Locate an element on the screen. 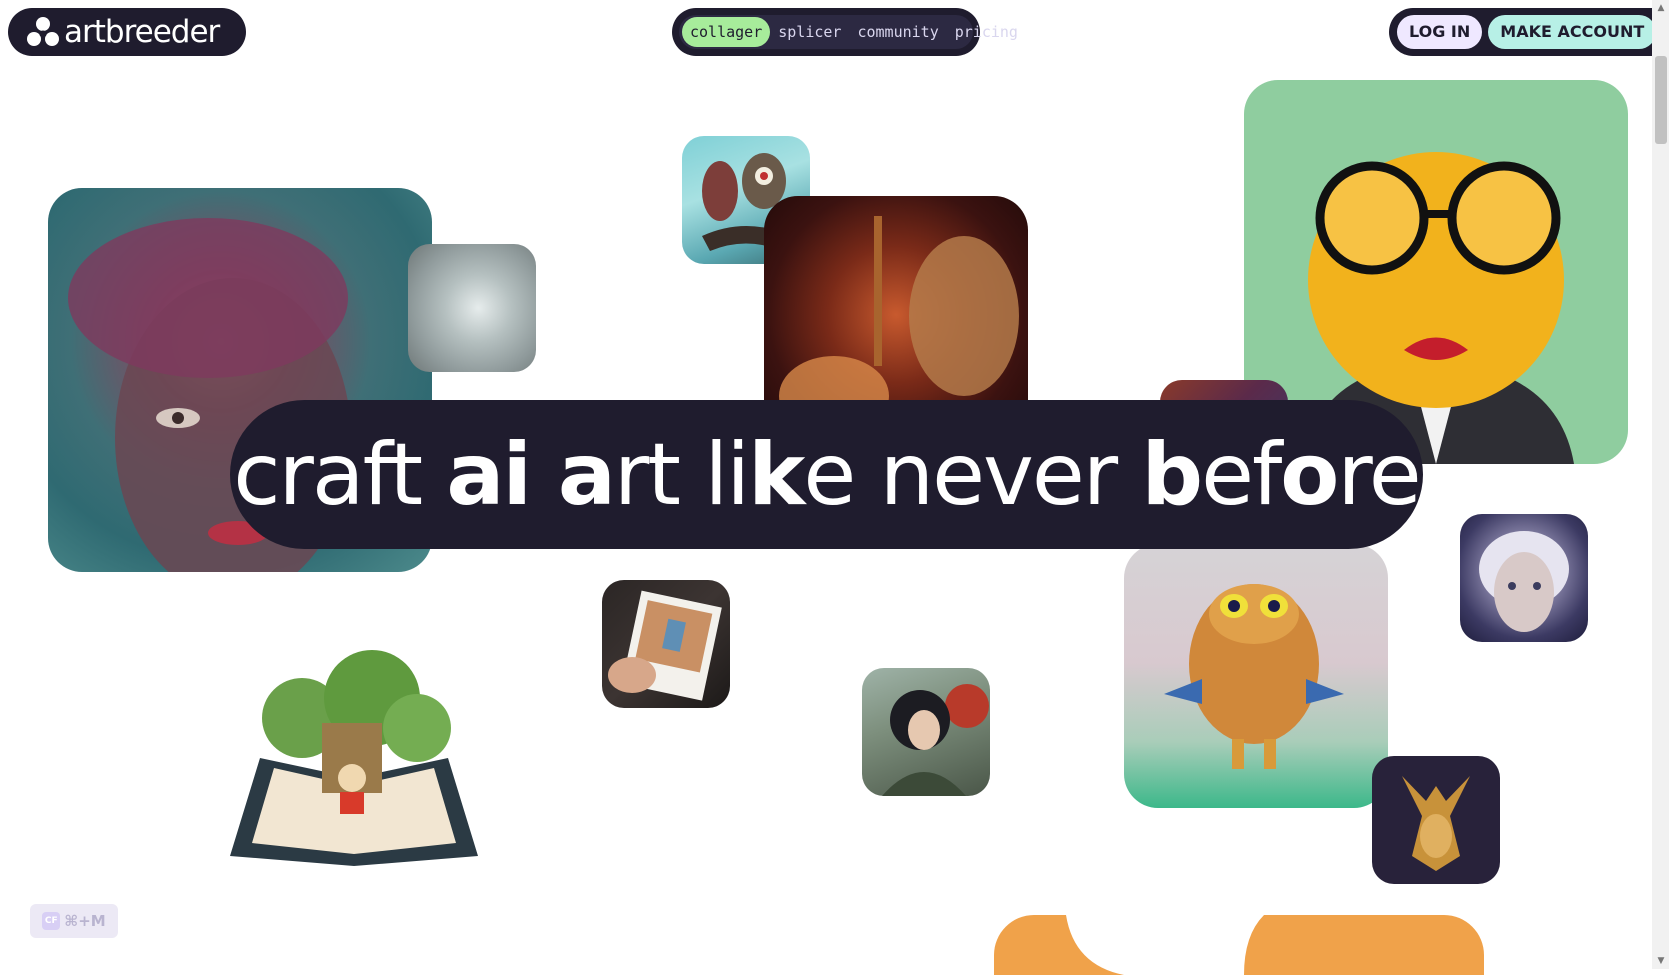  hero-text-part: craft is located at coordinates (340, 474).